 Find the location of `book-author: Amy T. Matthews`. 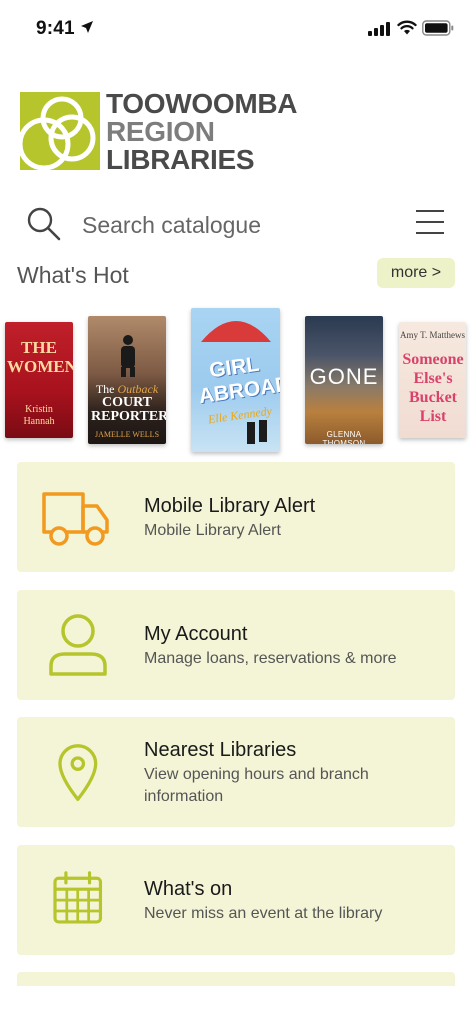

book-author: Amy T. Matthews is located at coordinates (432, 335).